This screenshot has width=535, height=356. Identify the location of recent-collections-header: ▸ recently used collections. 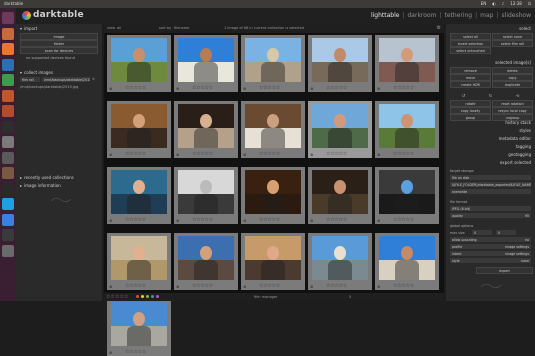
(47, 177).